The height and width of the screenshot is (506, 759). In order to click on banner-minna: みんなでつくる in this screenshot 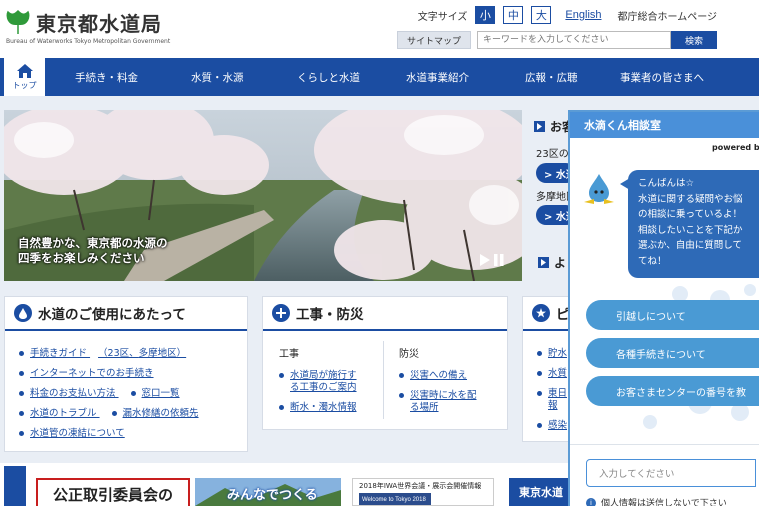, I will do `click(268, 492)`.